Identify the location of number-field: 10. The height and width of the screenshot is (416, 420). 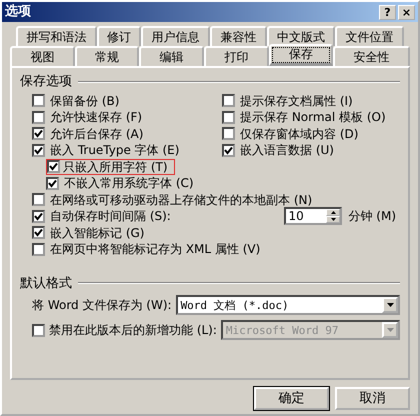
(313, 216).